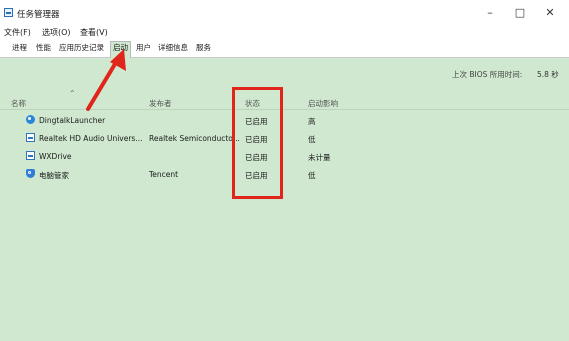 This screenshot has height=341, width=569. What do you see at coordinates (54, 175) in the screenshot?
I see `row-name: 电脑管家` at bounding box center [54, 175].